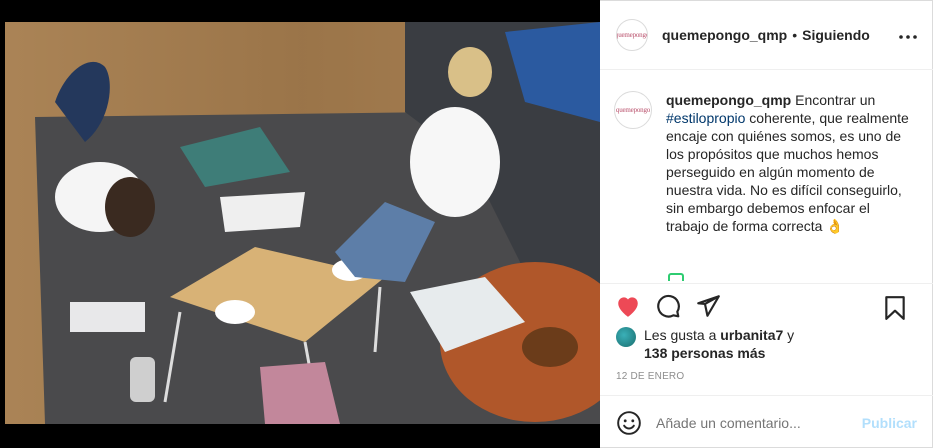  I want to click on following-button: Siguiendo, so click(836, 35).